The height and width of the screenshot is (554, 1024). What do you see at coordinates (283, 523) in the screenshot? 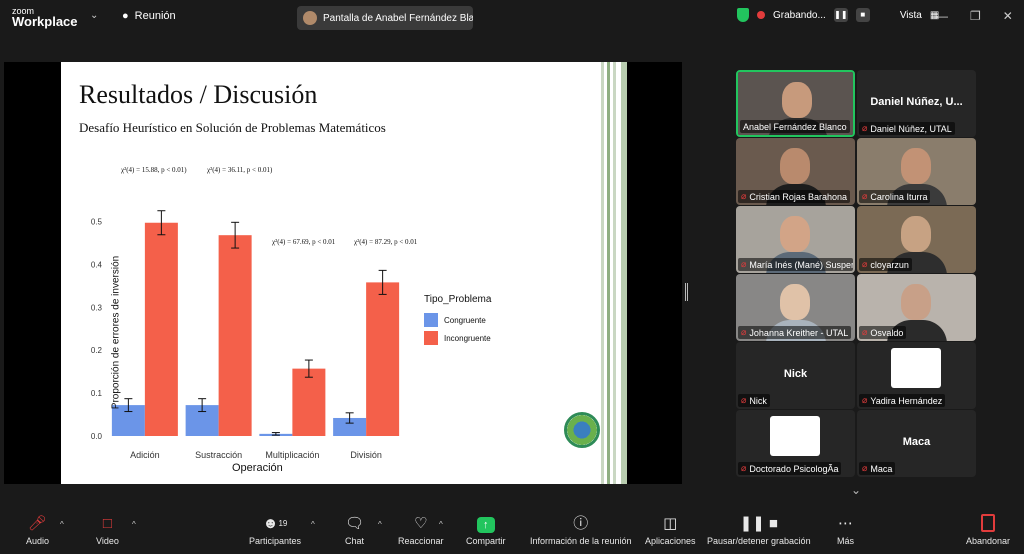
I see `participants-count: 19` at bounding box center [283, 523].